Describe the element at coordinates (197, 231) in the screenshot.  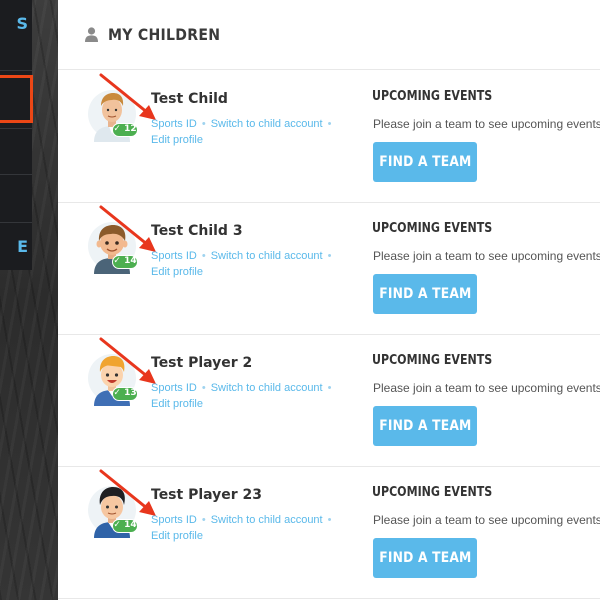
I see `child-name: Test Child 3` at that location.